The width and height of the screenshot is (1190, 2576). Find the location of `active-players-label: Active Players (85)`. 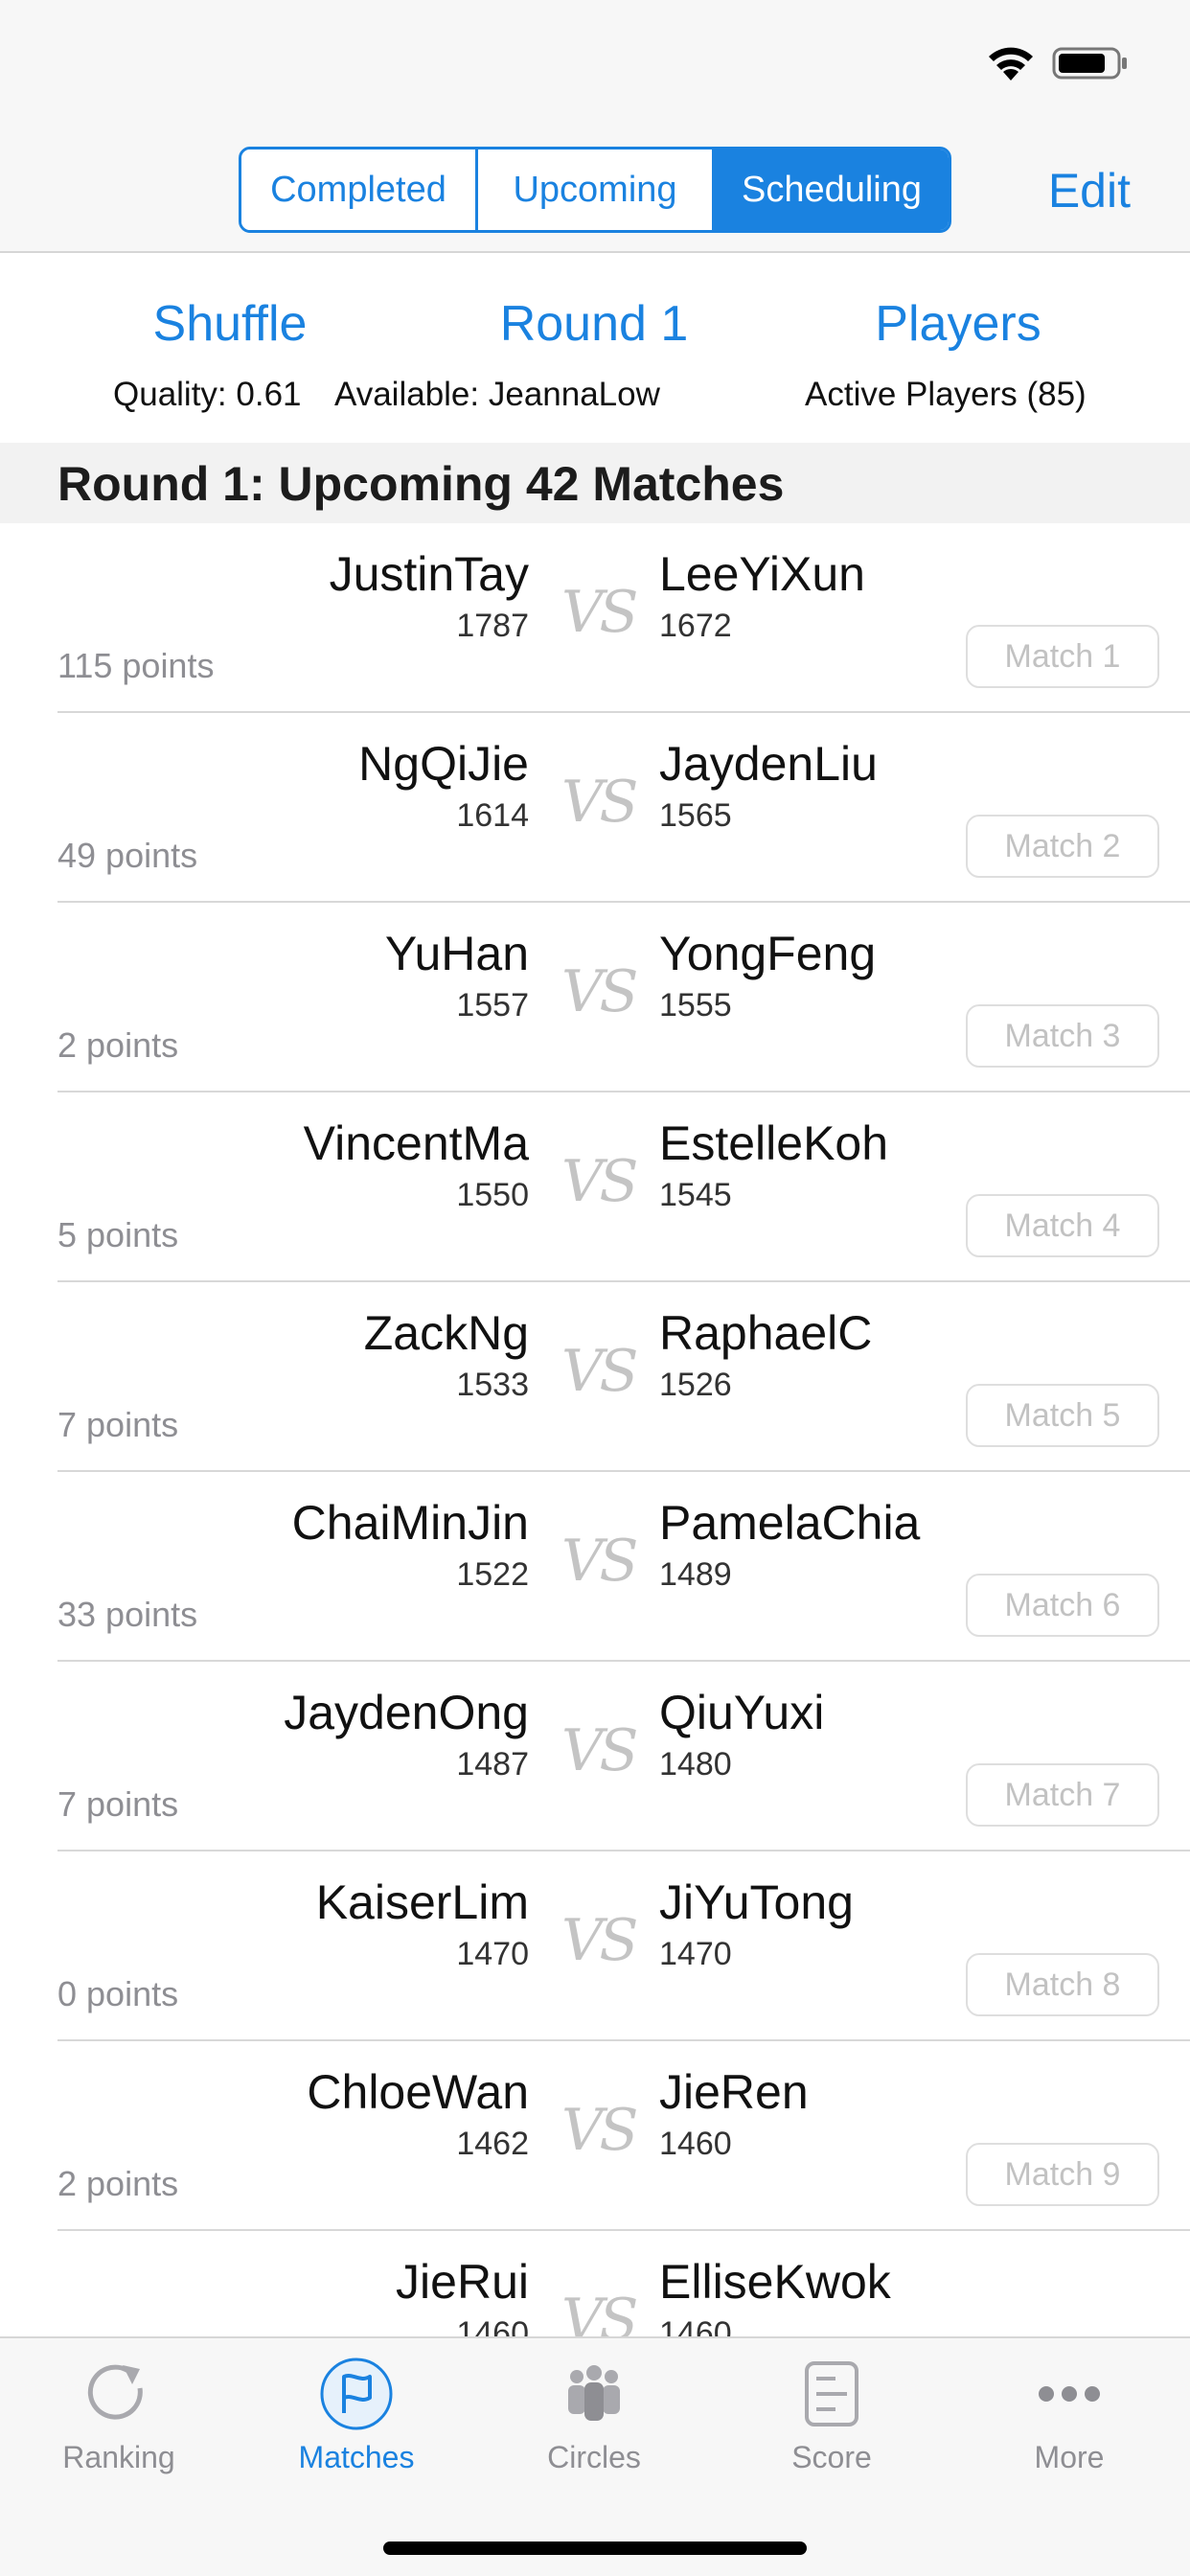

active-players-label: Active Players (85) is located at coordinates (946, 394).